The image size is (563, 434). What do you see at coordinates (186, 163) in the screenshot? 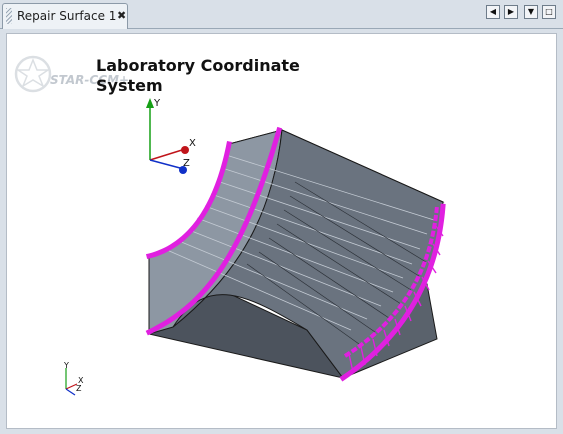
I see `triad-z-label: Z` at bounding box center [186, 163].